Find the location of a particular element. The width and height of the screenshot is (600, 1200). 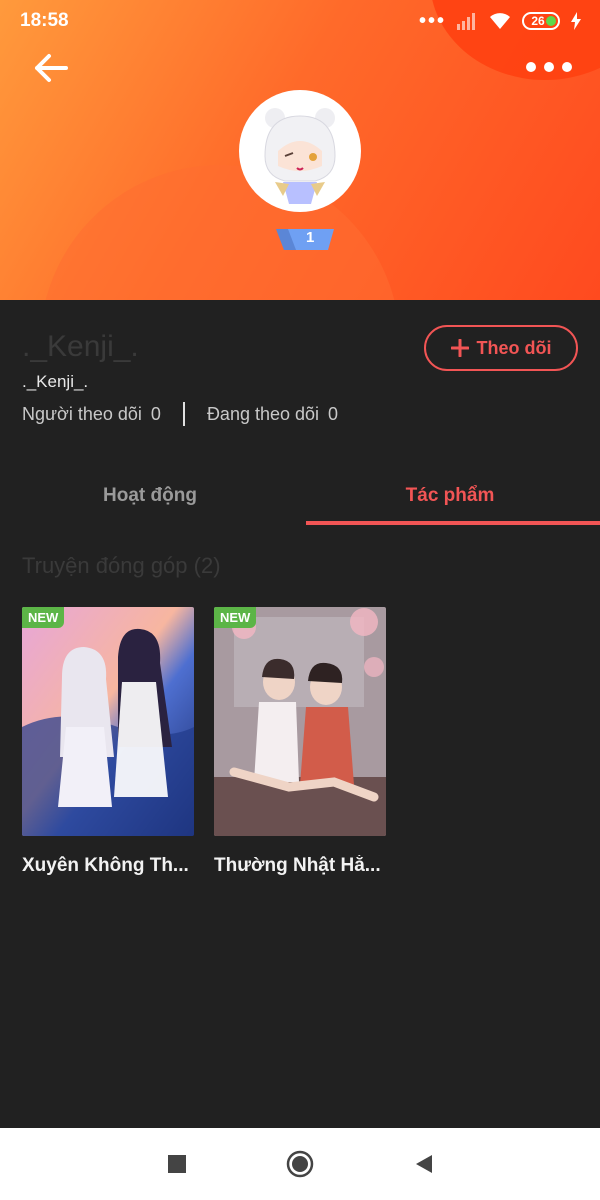

followers-count: 0 is located at coordinates (156, 414).